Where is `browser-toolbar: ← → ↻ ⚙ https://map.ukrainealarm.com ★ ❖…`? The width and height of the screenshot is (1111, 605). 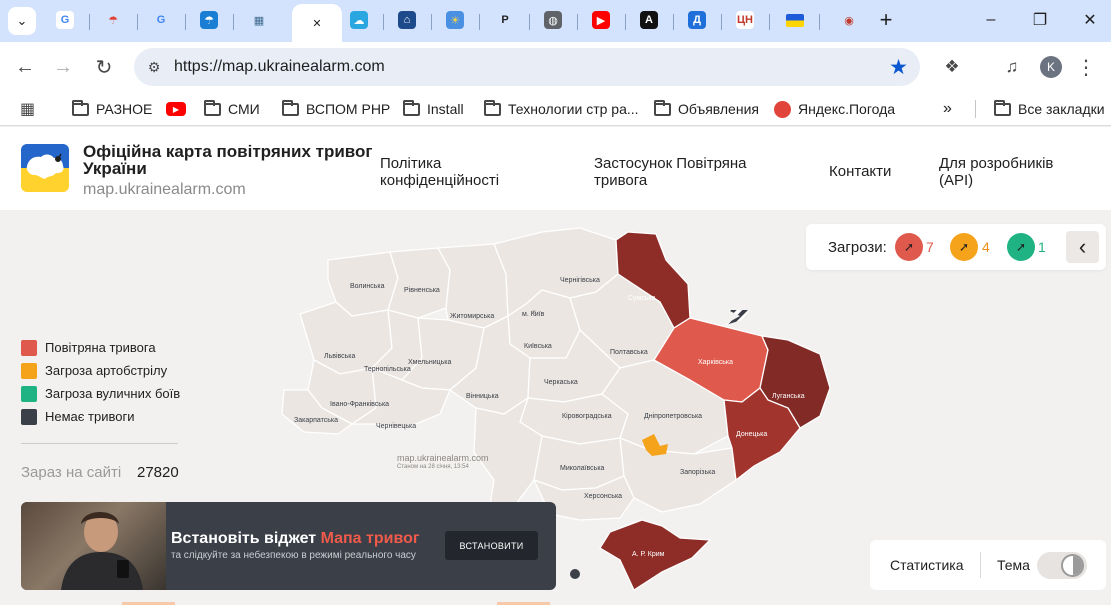 browser-toolbar: ← → ↻ ⚙ https://map.ukrainealarm.com ★ ❖… is located at coordinates (555, 67).